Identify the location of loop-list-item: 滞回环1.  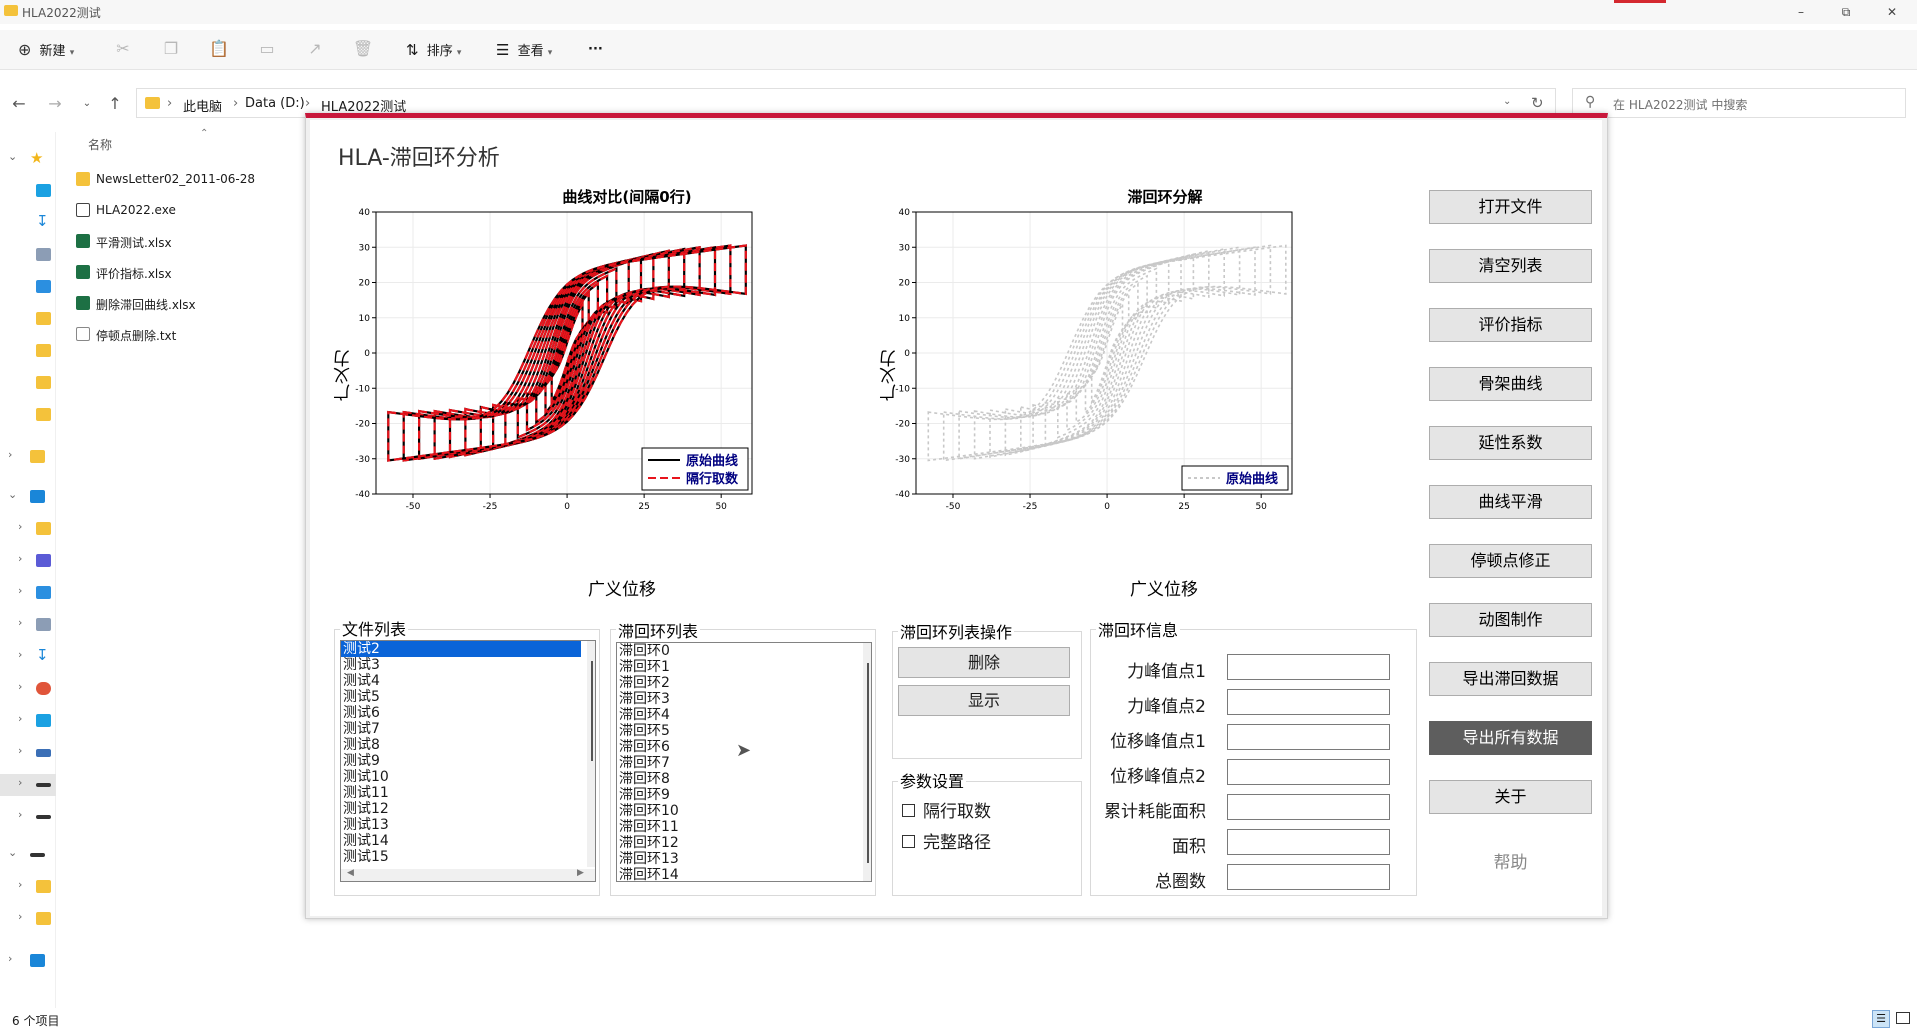
(737, 667).